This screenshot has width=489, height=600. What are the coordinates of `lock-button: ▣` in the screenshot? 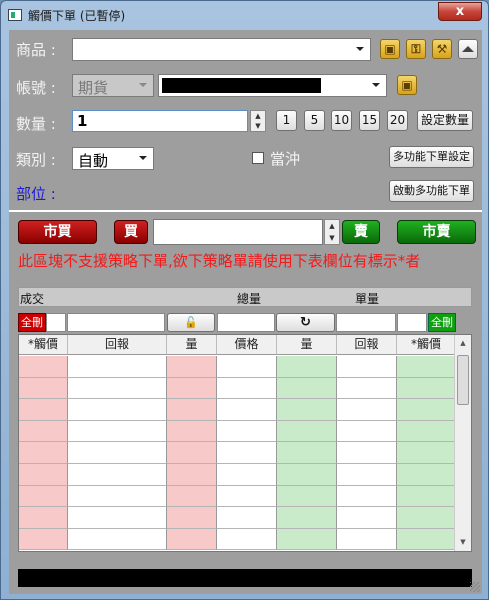 It's located at (390, 49).